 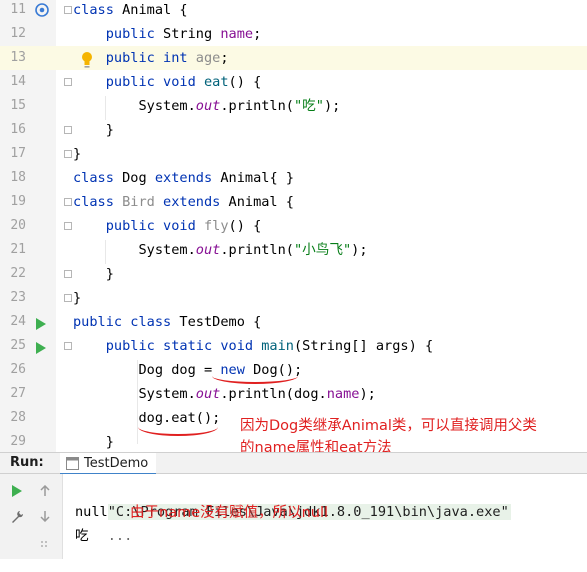 I want to click on code-token: out, so click(x=208, y=394).